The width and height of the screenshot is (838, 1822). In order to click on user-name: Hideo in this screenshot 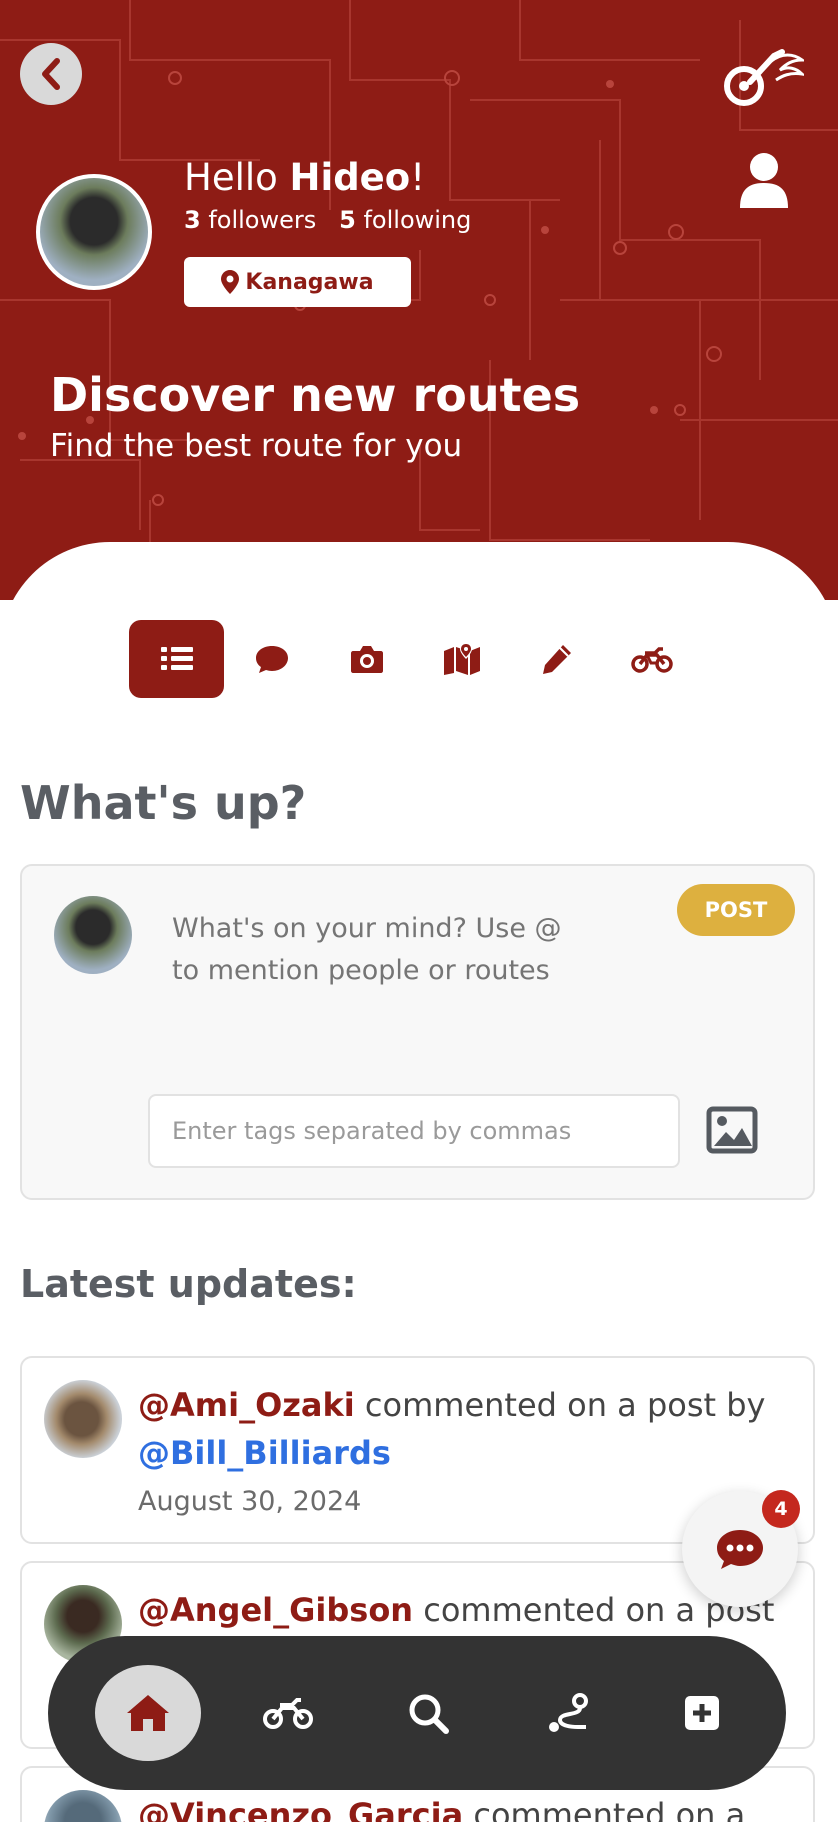, I will do `click(350, 177)`.